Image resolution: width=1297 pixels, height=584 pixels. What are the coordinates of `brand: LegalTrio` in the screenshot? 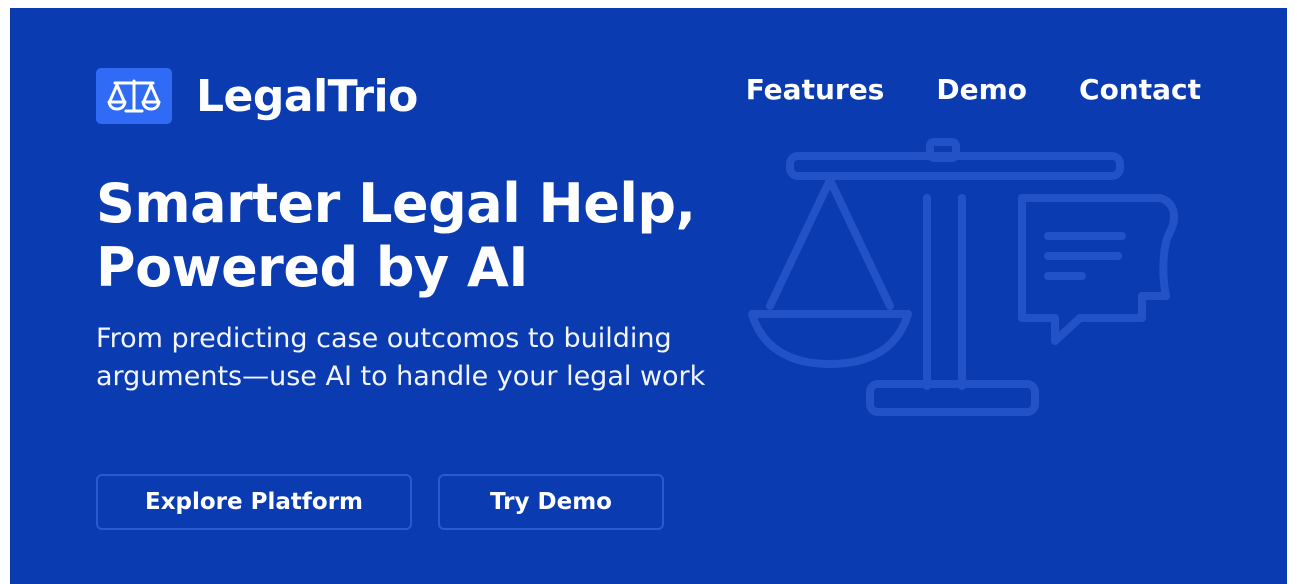 It's located at (257, 96).